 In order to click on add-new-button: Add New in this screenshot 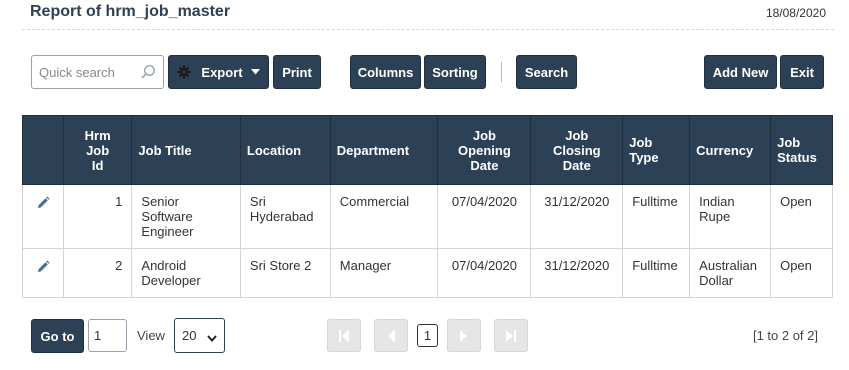, I will do `click(740, 72)`.